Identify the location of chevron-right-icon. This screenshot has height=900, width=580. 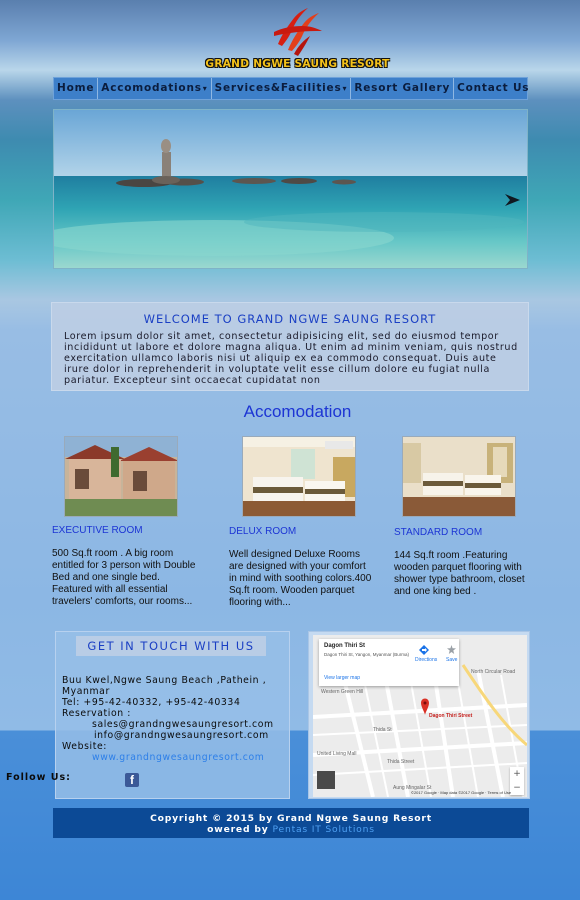
(513, 200).